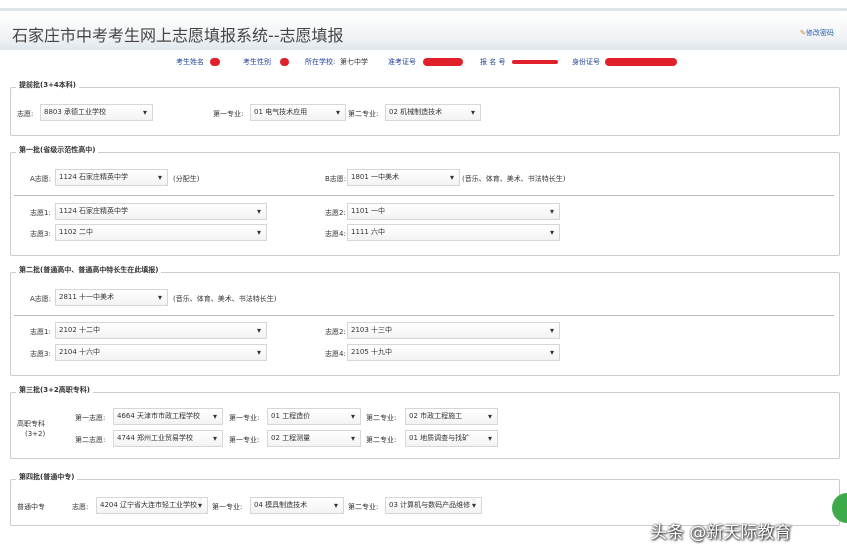  Describe the element at coordinates (31, 424) in the screenshot. I see `category-label: 高职专科` at that location.